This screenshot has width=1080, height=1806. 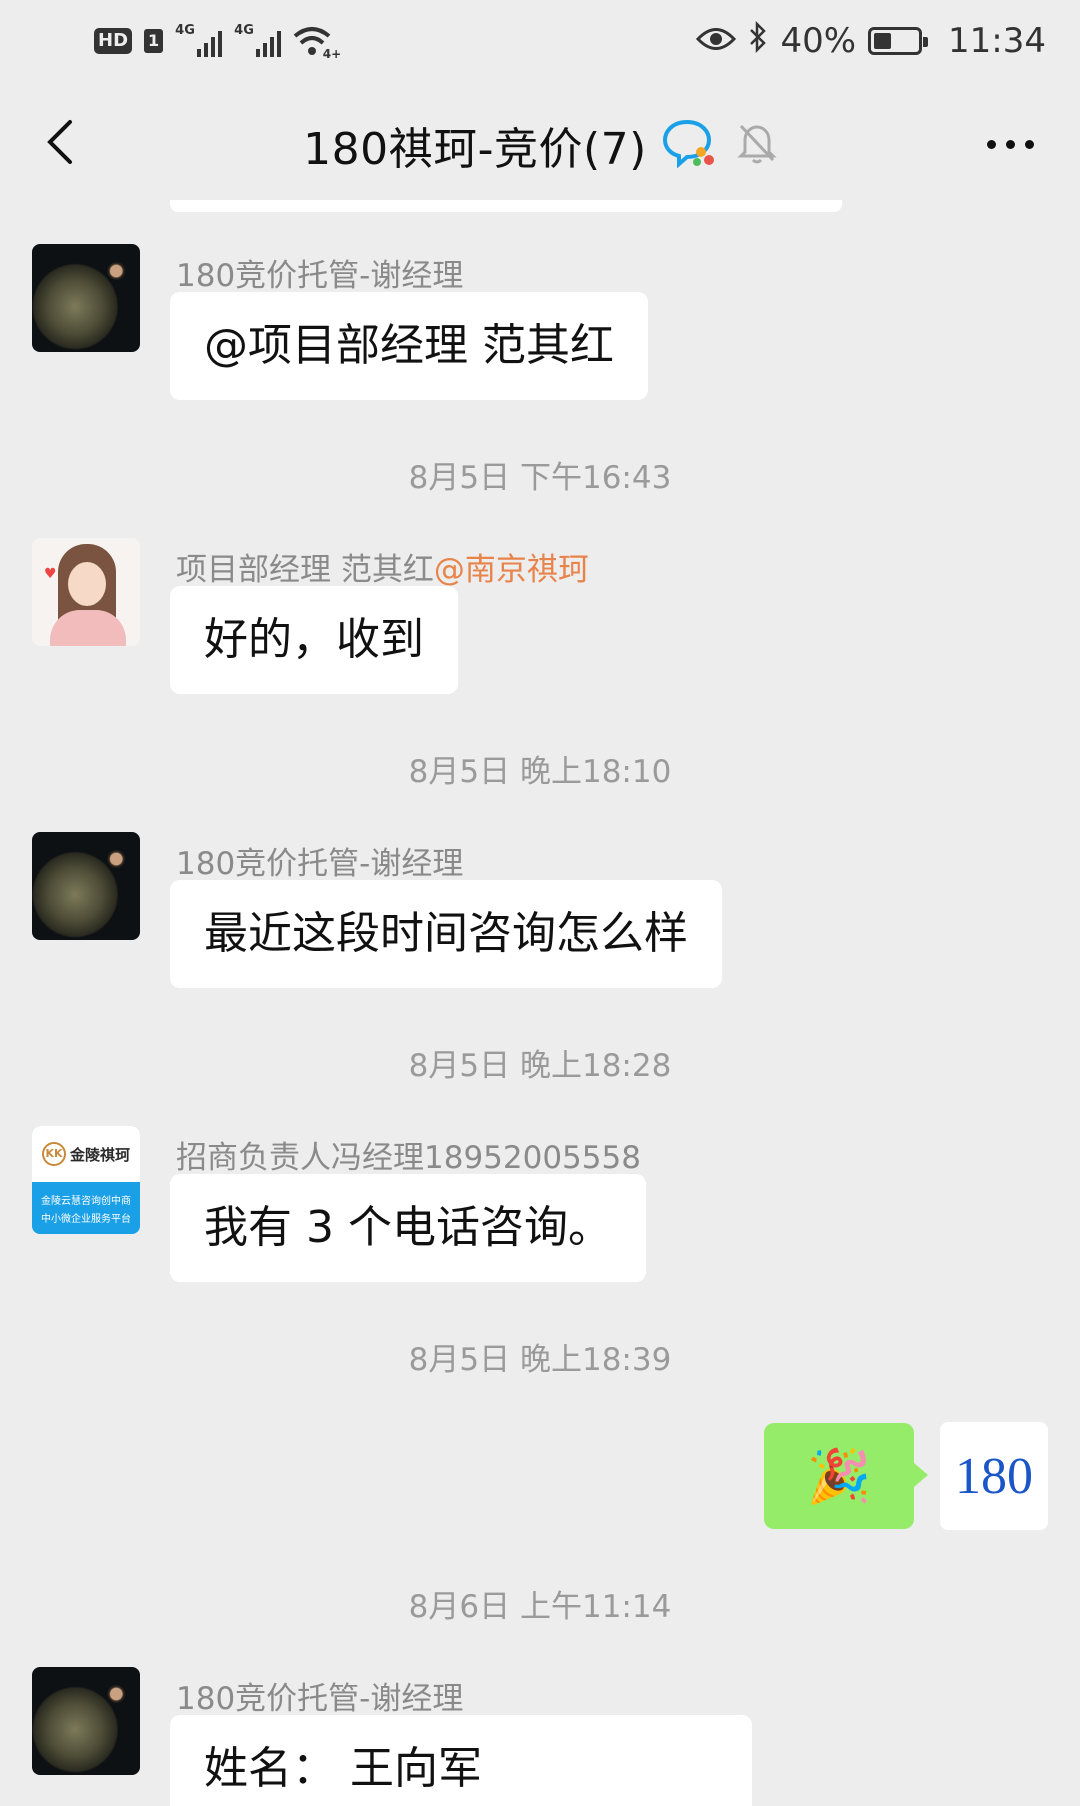 What do you see at coordinates (689, 145) in the screenshot?
I see `group-chat-icon` at bounding box center [689, 145].